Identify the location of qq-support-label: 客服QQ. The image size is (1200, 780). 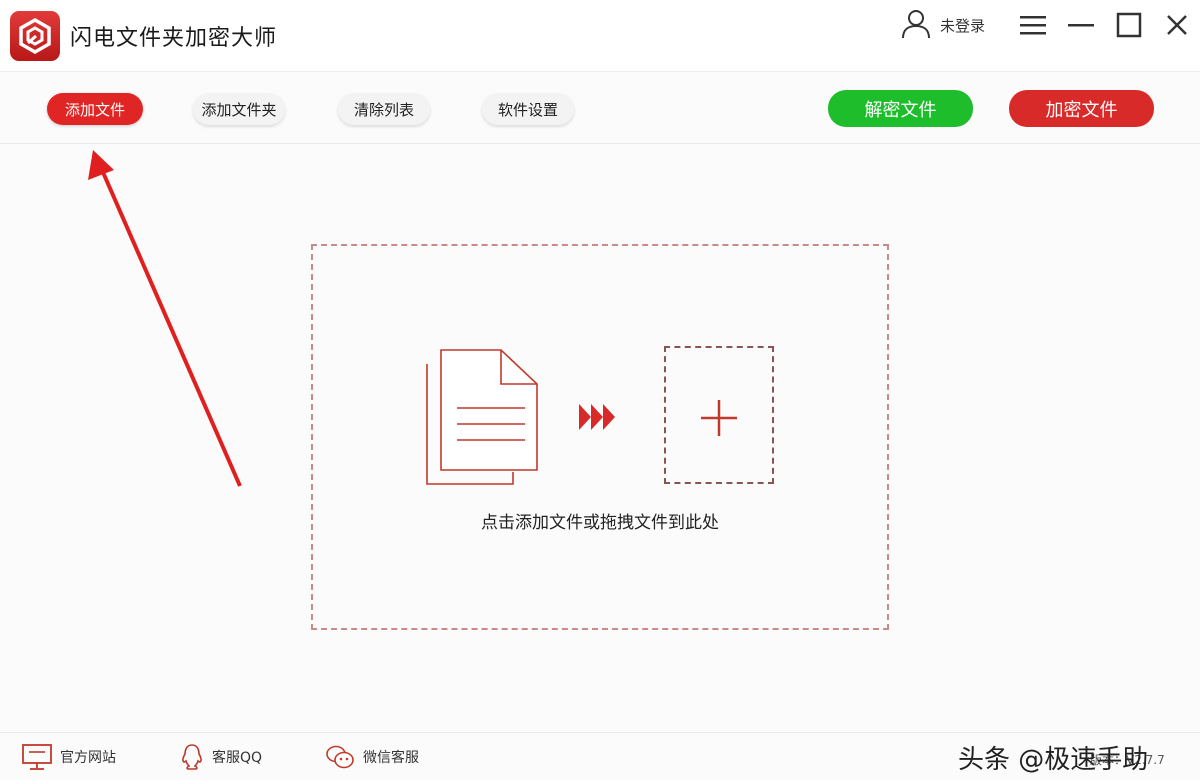
(237, 758).